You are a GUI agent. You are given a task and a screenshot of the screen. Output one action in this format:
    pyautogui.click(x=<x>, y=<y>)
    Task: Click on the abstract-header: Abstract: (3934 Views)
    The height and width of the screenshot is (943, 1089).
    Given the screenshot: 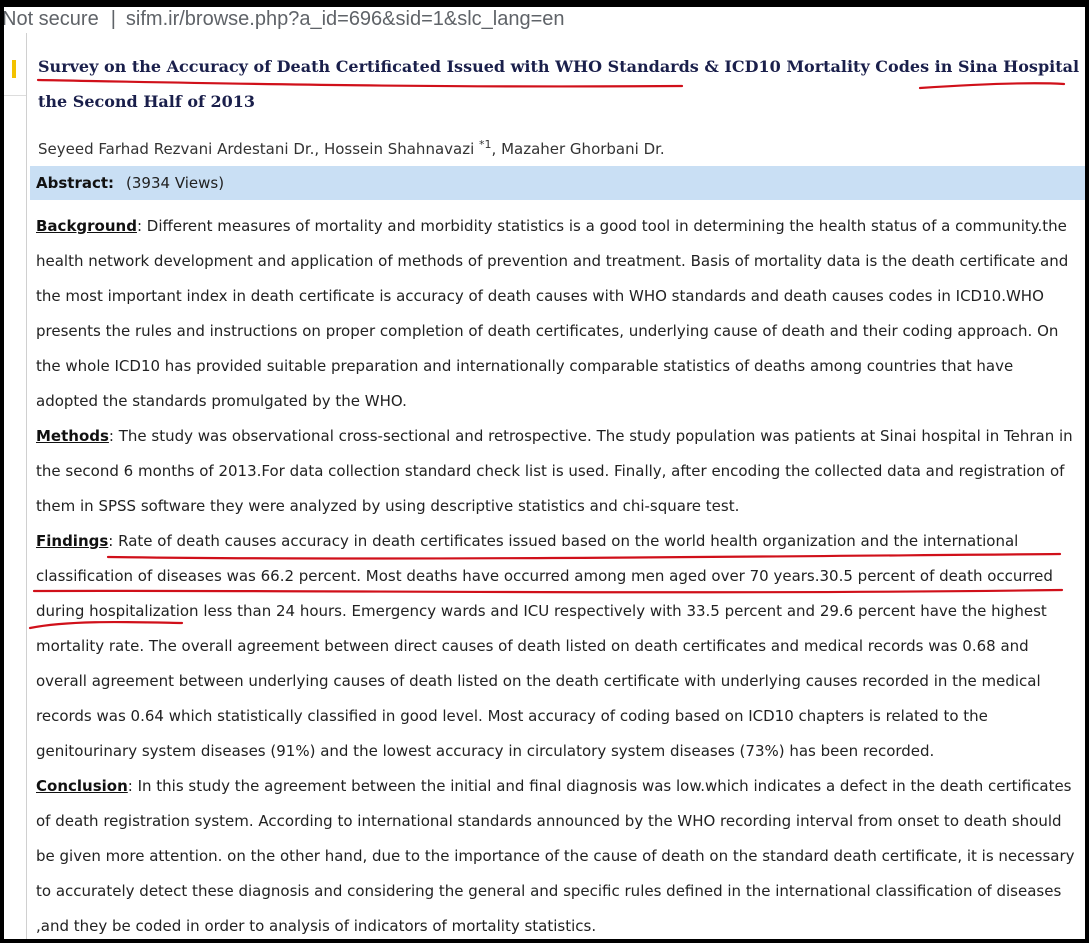 What is the action you would take?
    pyautogui.click(x=557, y=183)
    